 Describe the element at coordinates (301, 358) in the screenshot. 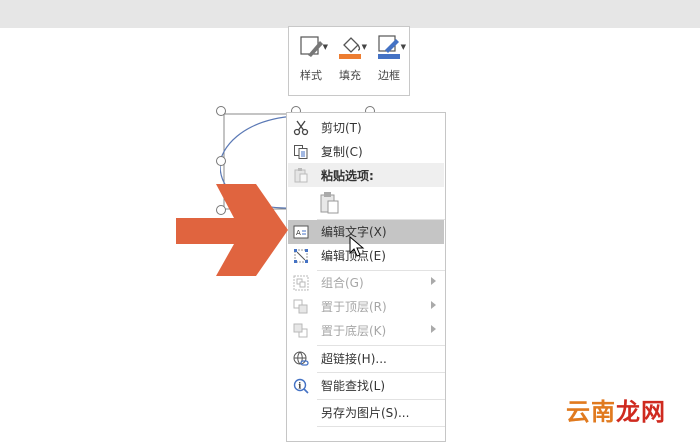

I see `hyperlink-globe-icon` at that location.